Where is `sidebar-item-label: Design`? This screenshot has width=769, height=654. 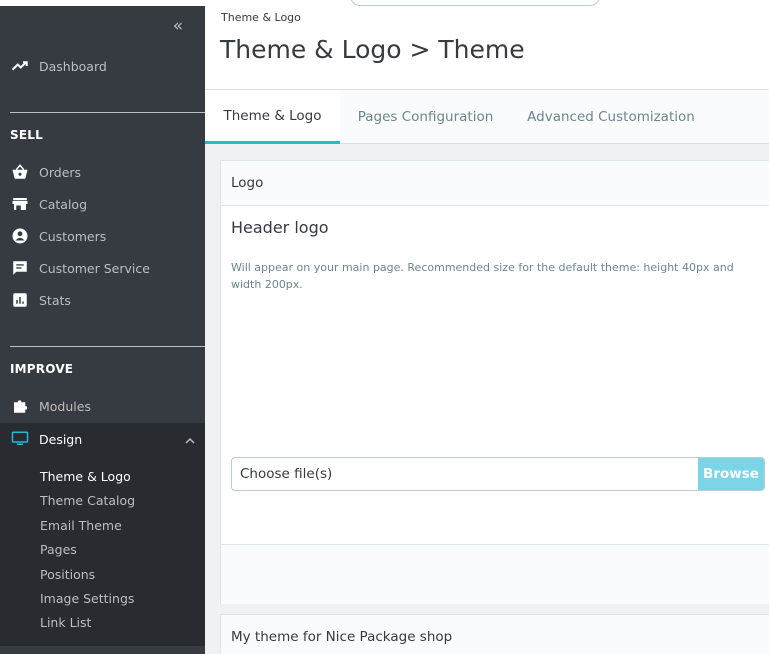
sidebar-item-label: Design is located at coordinates (61, 439).